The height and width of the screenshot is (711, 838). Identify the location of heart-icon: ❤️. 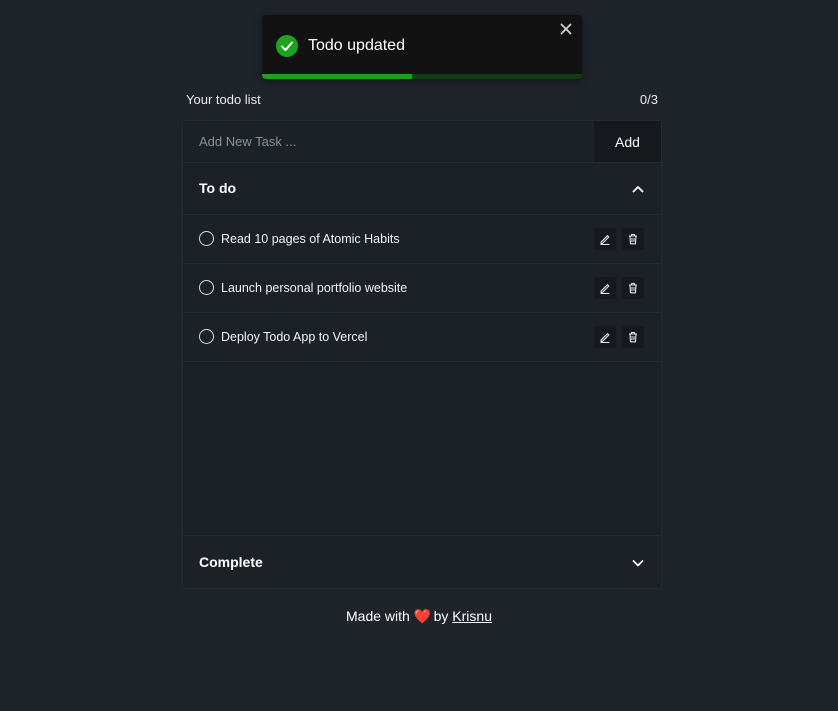
(422, 616).